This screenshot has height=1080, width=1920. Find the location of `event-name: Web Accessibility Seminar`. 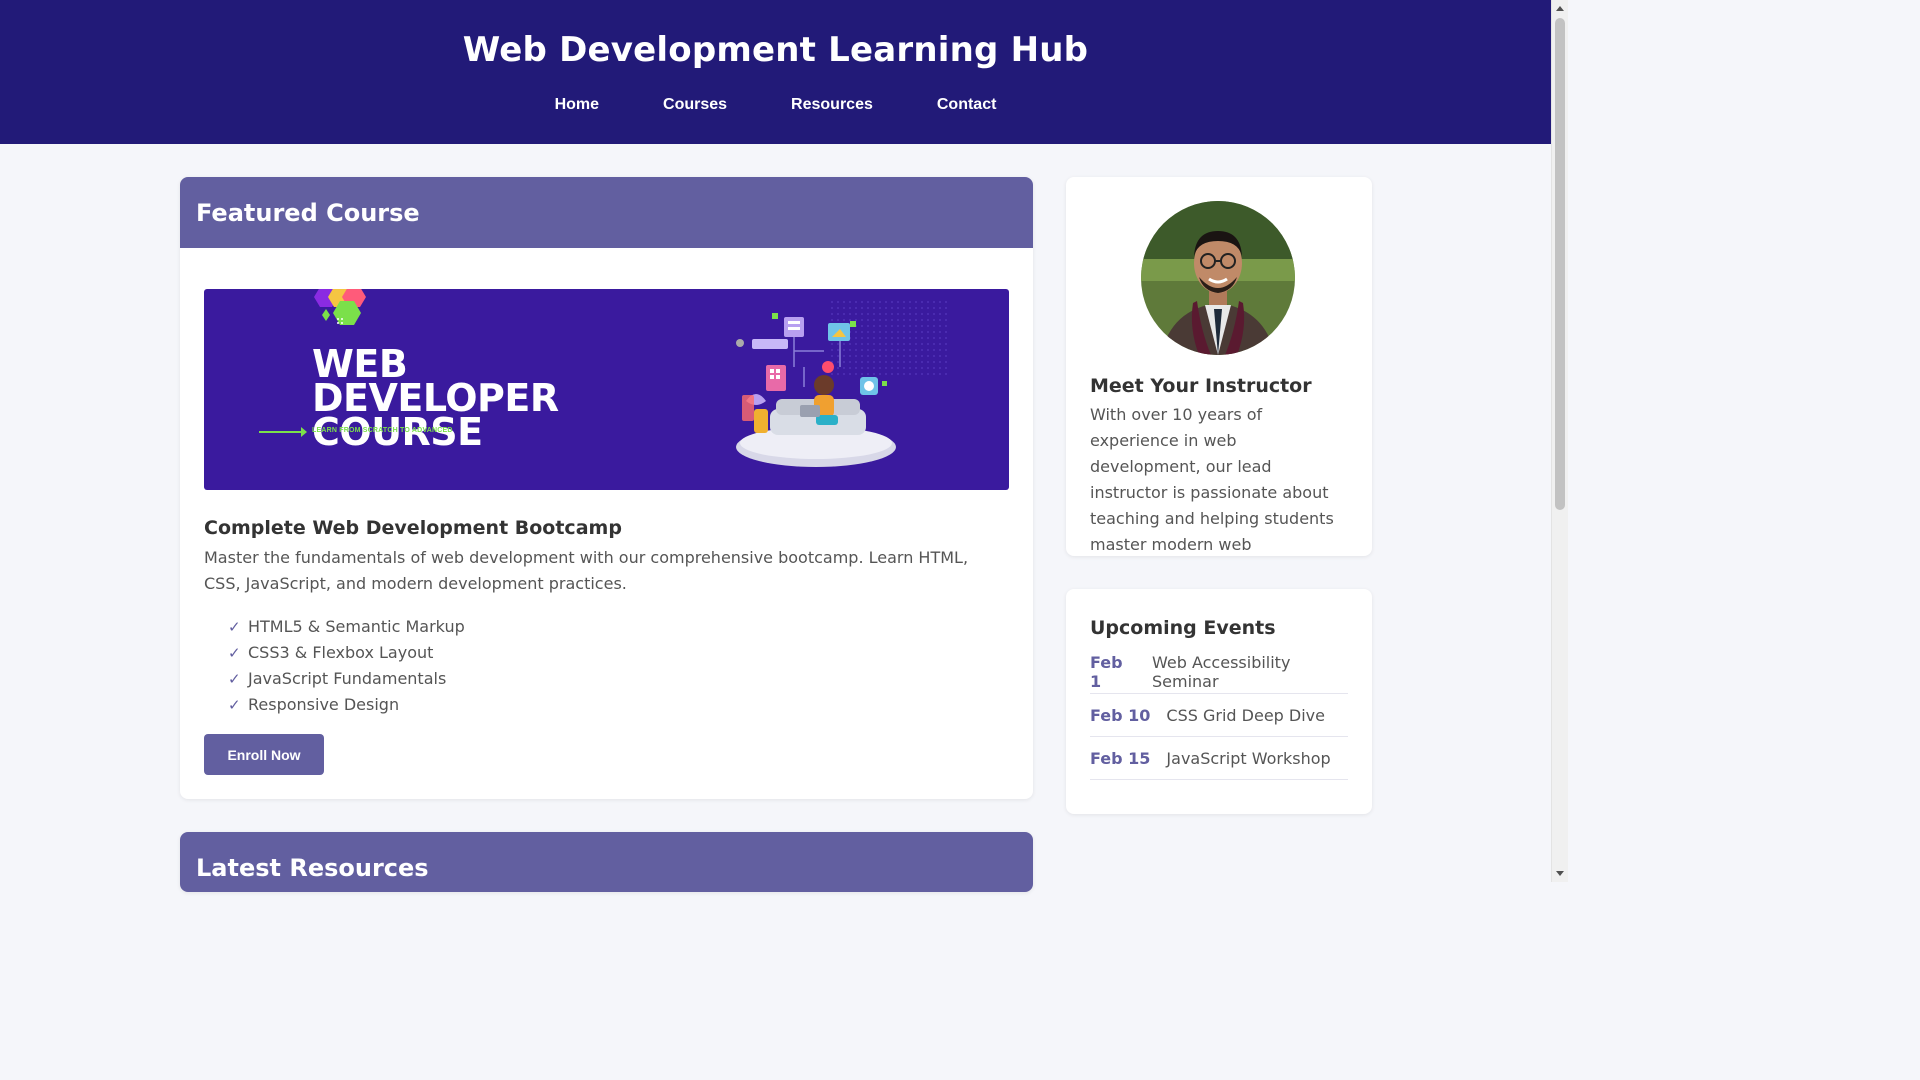

event-name: Web Accessibility Seminar is located at coordinates (1221, 672).